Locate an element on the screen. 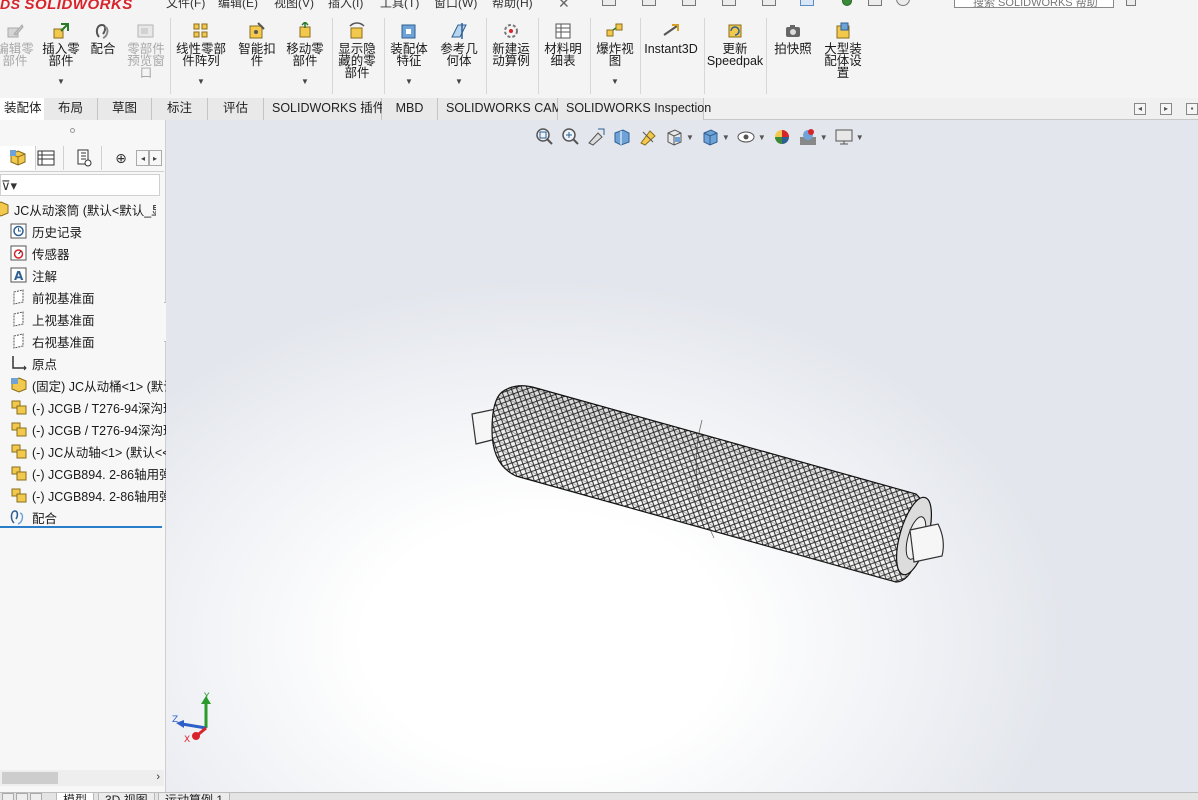  tab-assembly: 装配体 is located at coordinates (25, 109).